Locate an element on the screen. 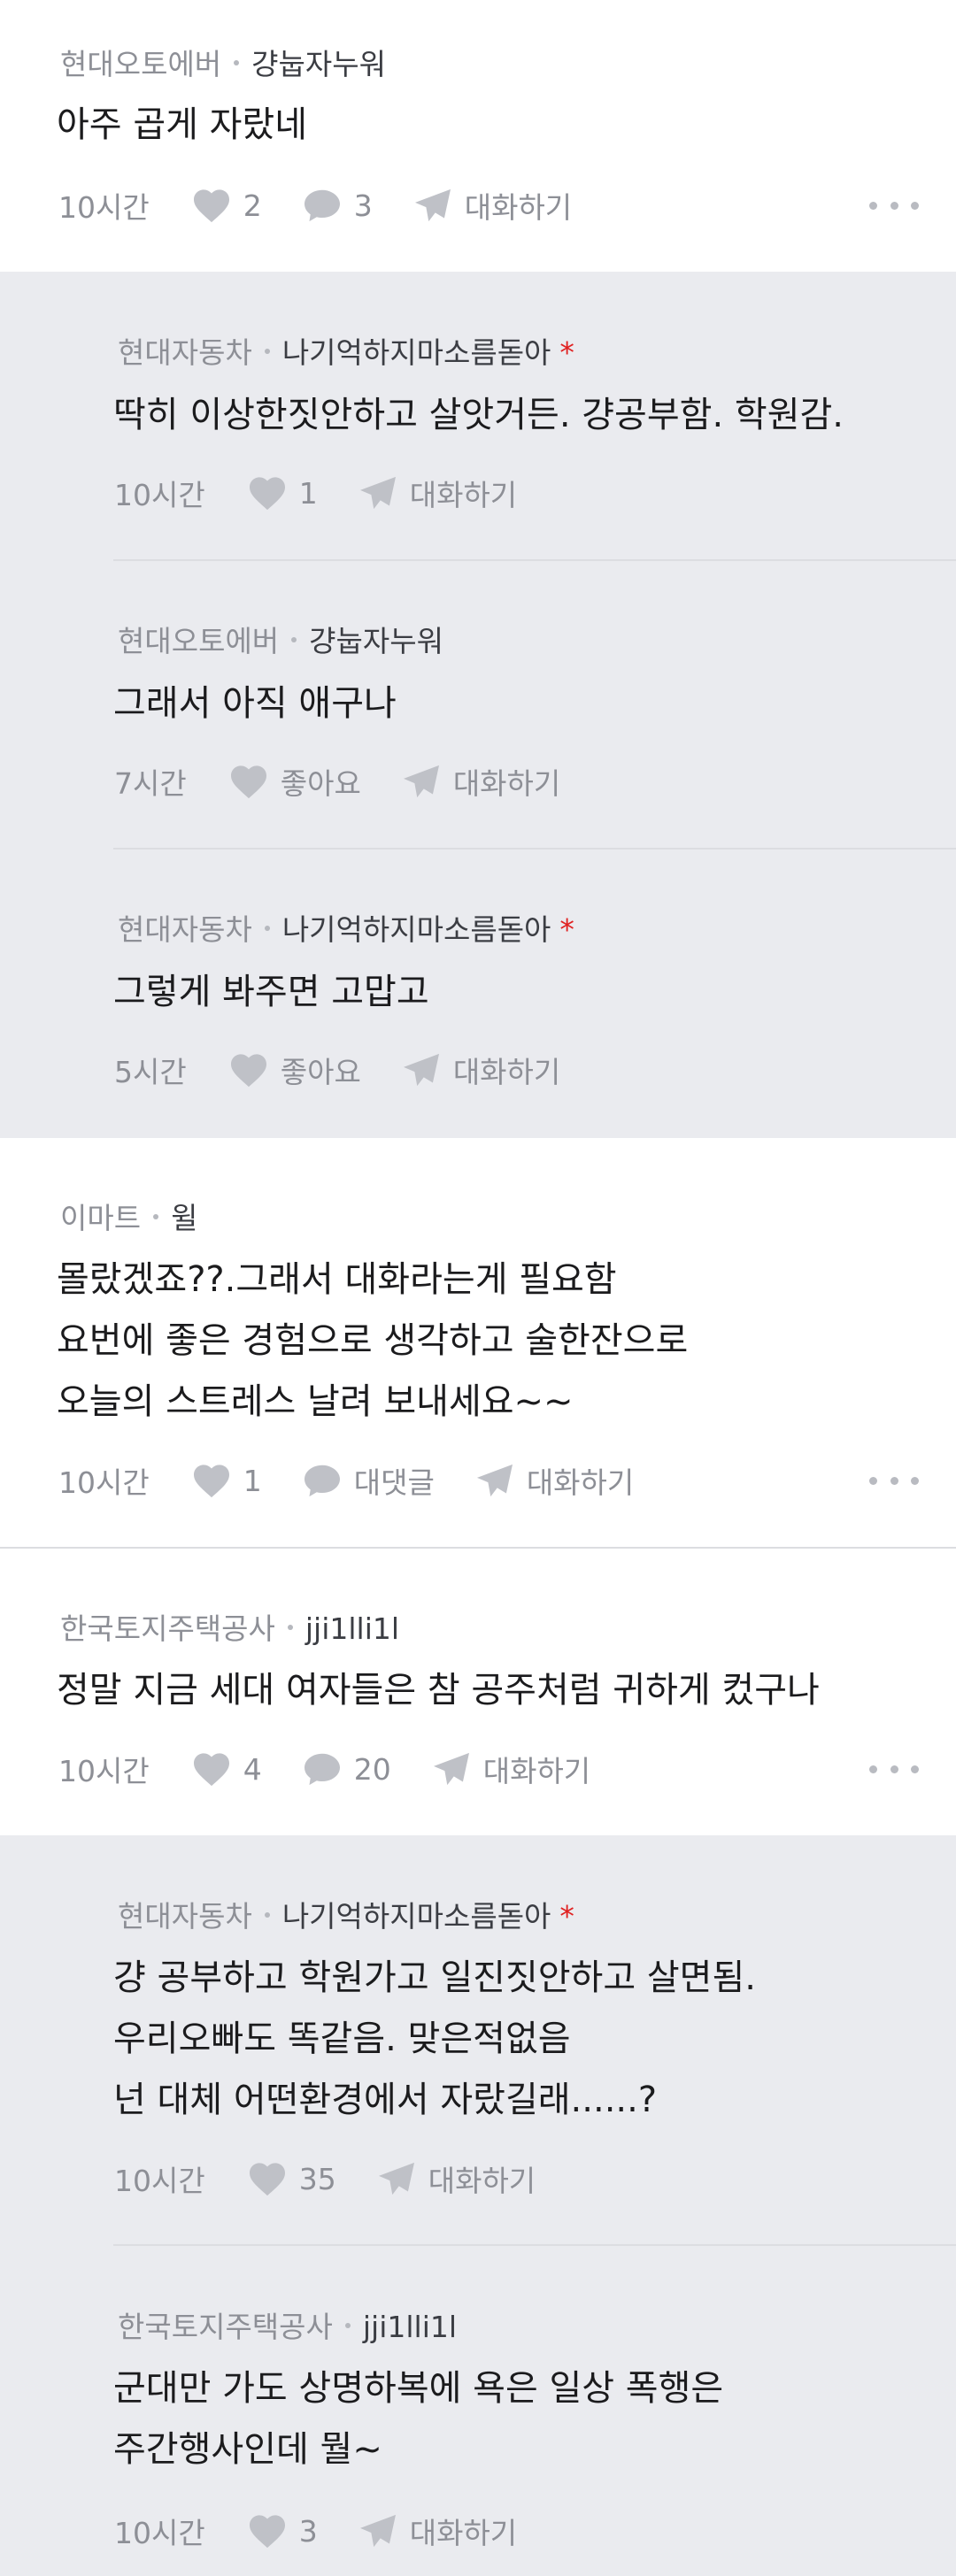 The width and height of the screenshot is (956, 2576). reply-button: 20 is located at coordinates (347, 1769).